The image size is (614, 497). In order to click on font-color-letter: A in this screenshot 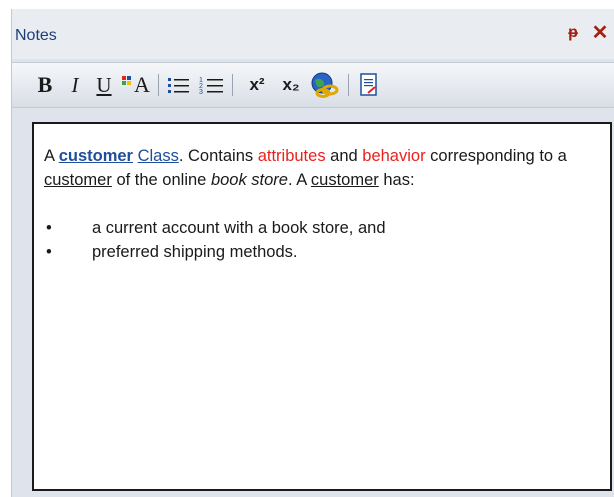, I will do `click(142, 84)`.